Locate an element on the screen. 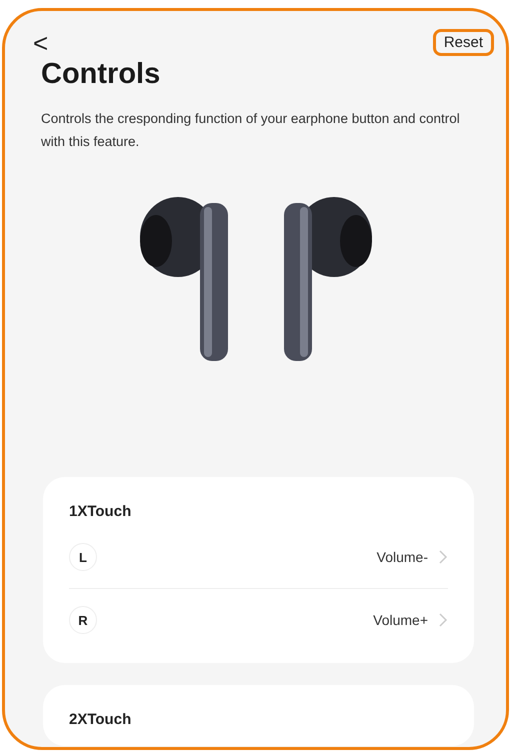 This screenshot has height=752, width=511. section-title: 1XTouch is located at coordinates (100, 511).